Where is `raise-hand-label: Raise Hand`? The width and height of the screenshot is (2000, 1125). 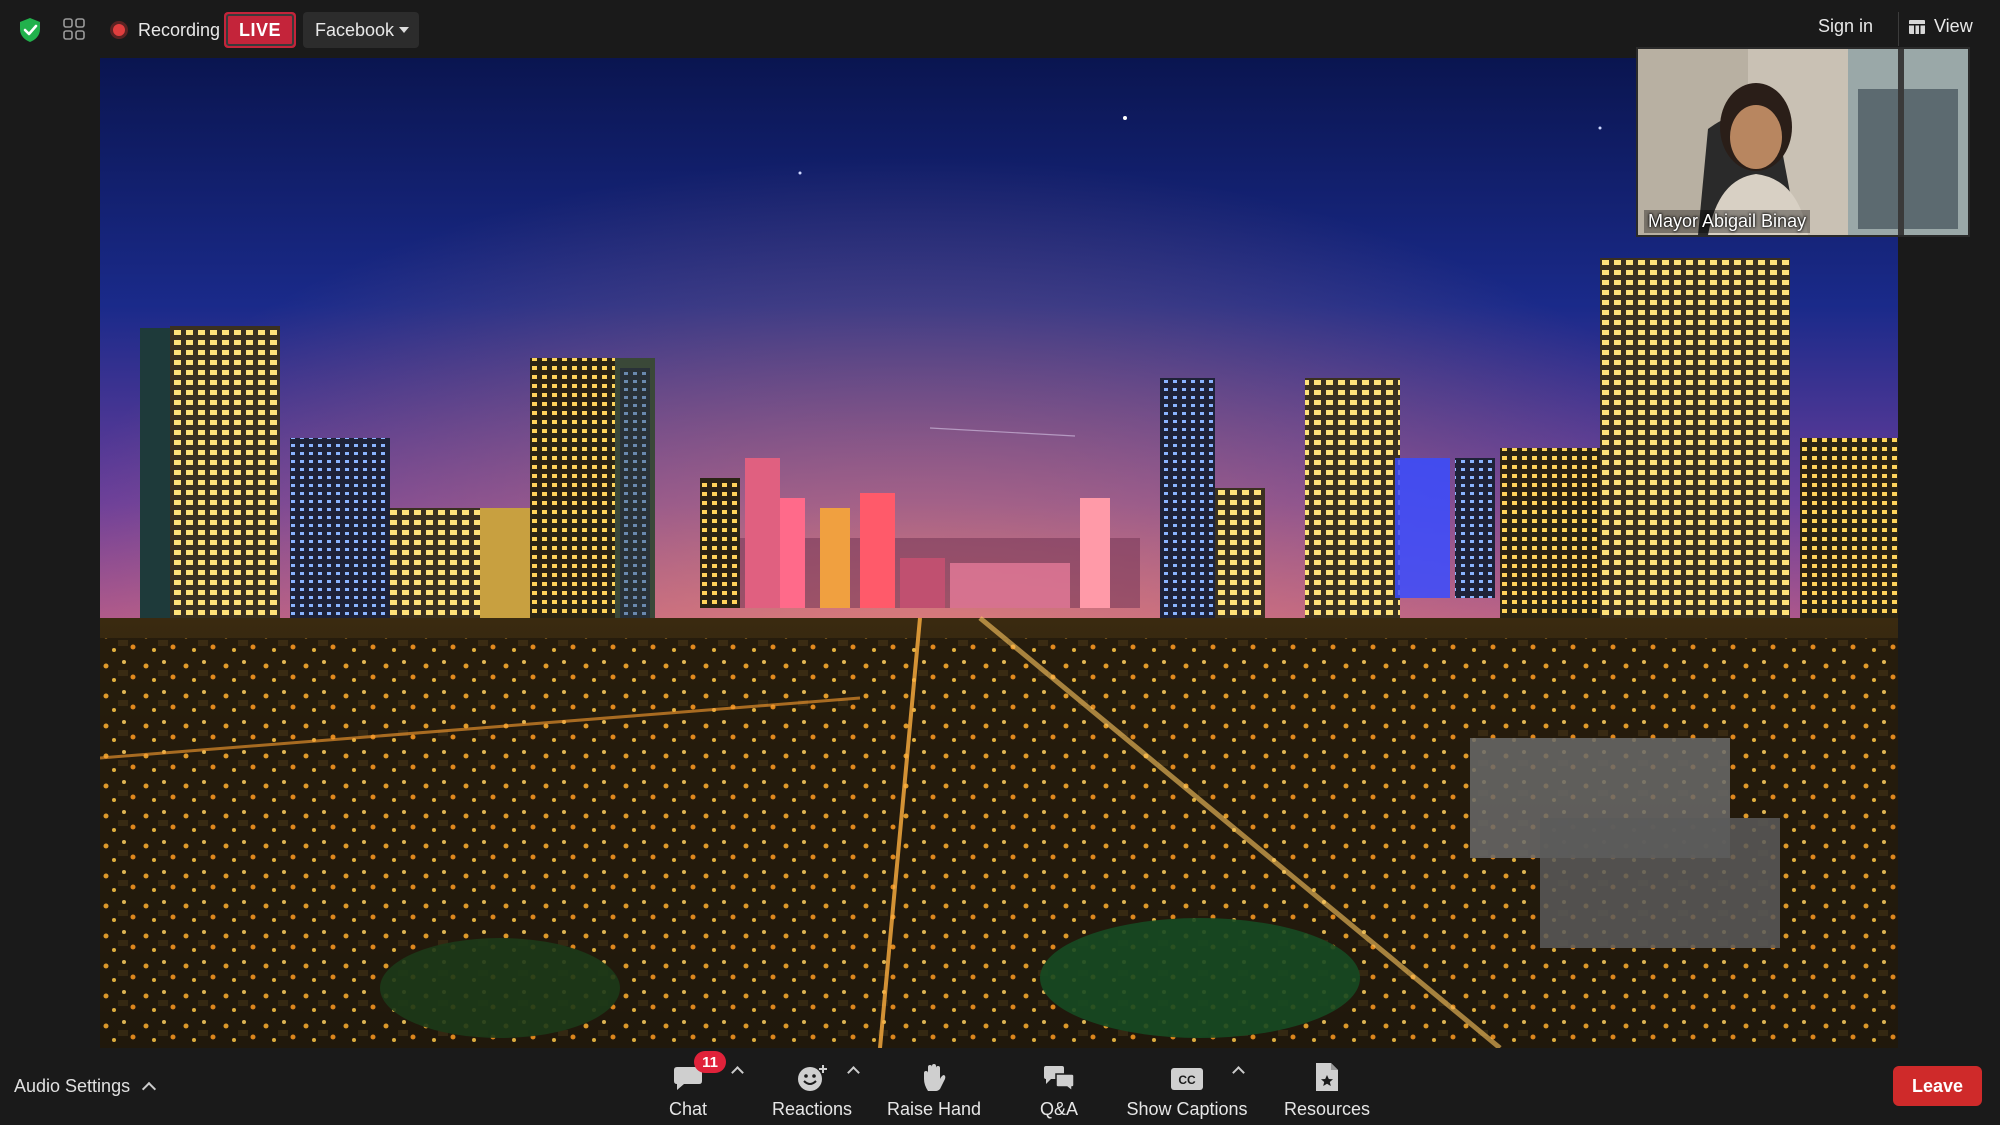
raise-hand-label: Raise Hand is located at coordinates (934, 1109).